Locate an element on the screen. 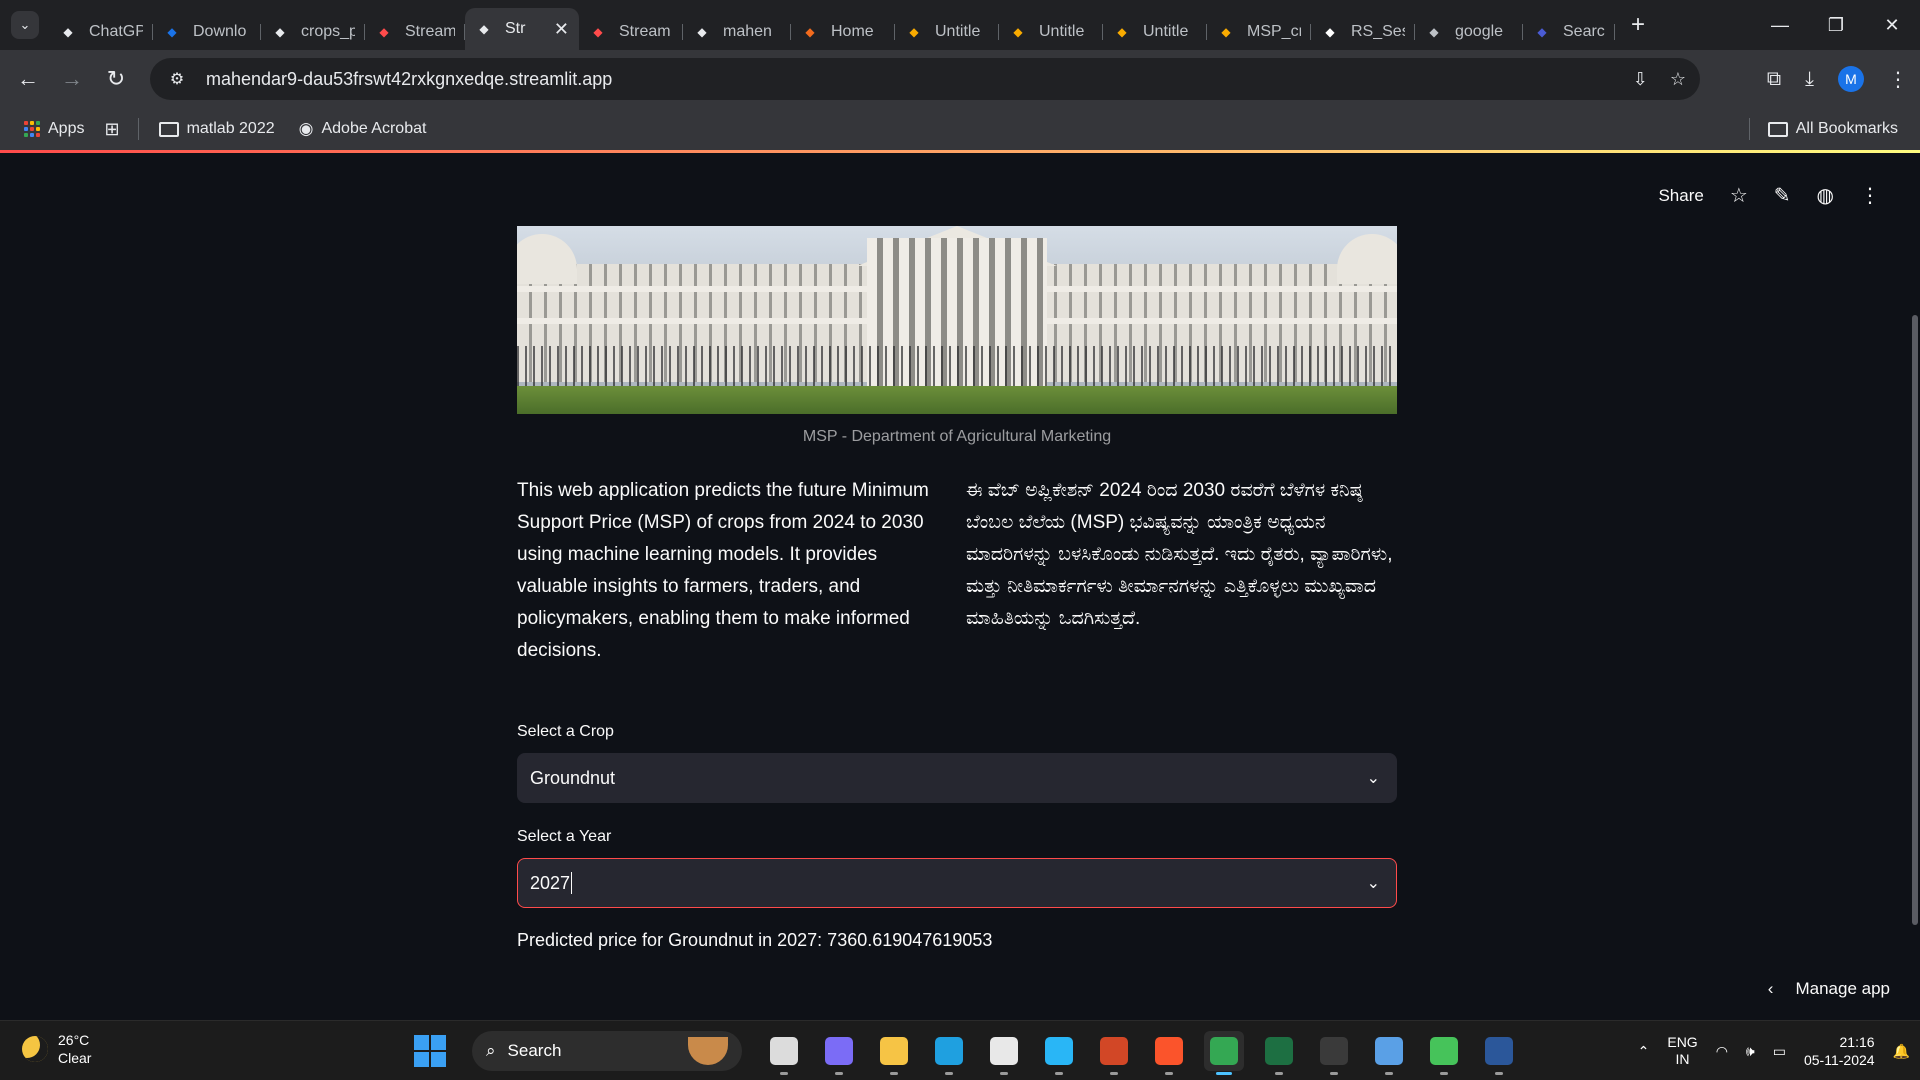 Image resolution: width=1920 pixels, height=1080 pixels. bookmark-star-icon: ☆ is located at coordinates (1678, 79).